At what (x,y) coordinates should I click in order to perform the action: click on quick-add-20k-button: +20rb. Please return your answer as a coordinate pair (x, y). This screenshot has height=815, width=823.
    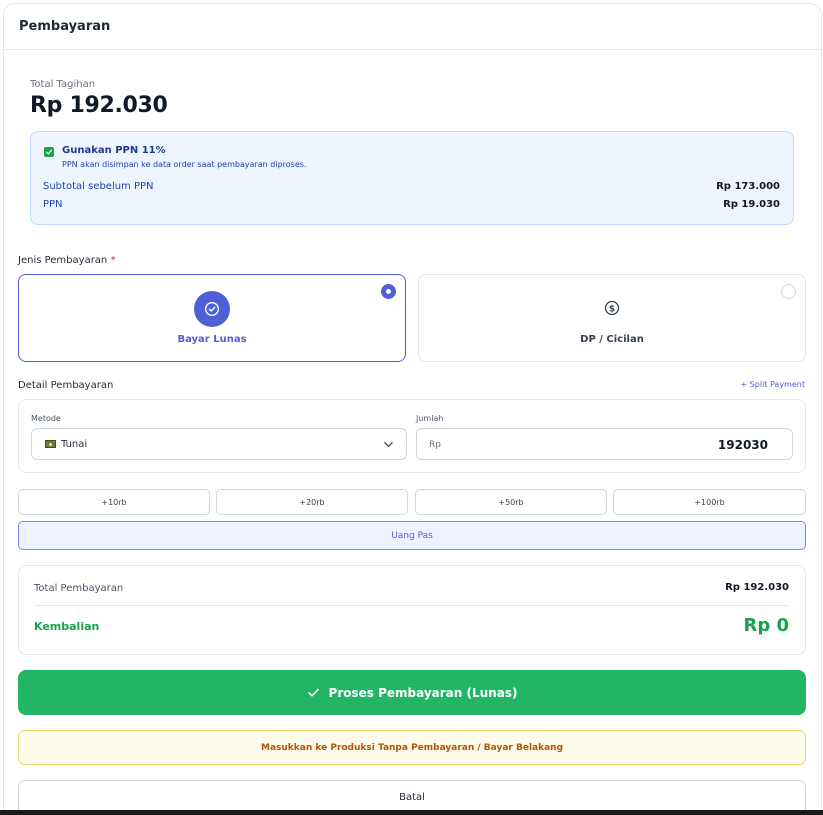
    Looking at the image, I should click on (312, 502).